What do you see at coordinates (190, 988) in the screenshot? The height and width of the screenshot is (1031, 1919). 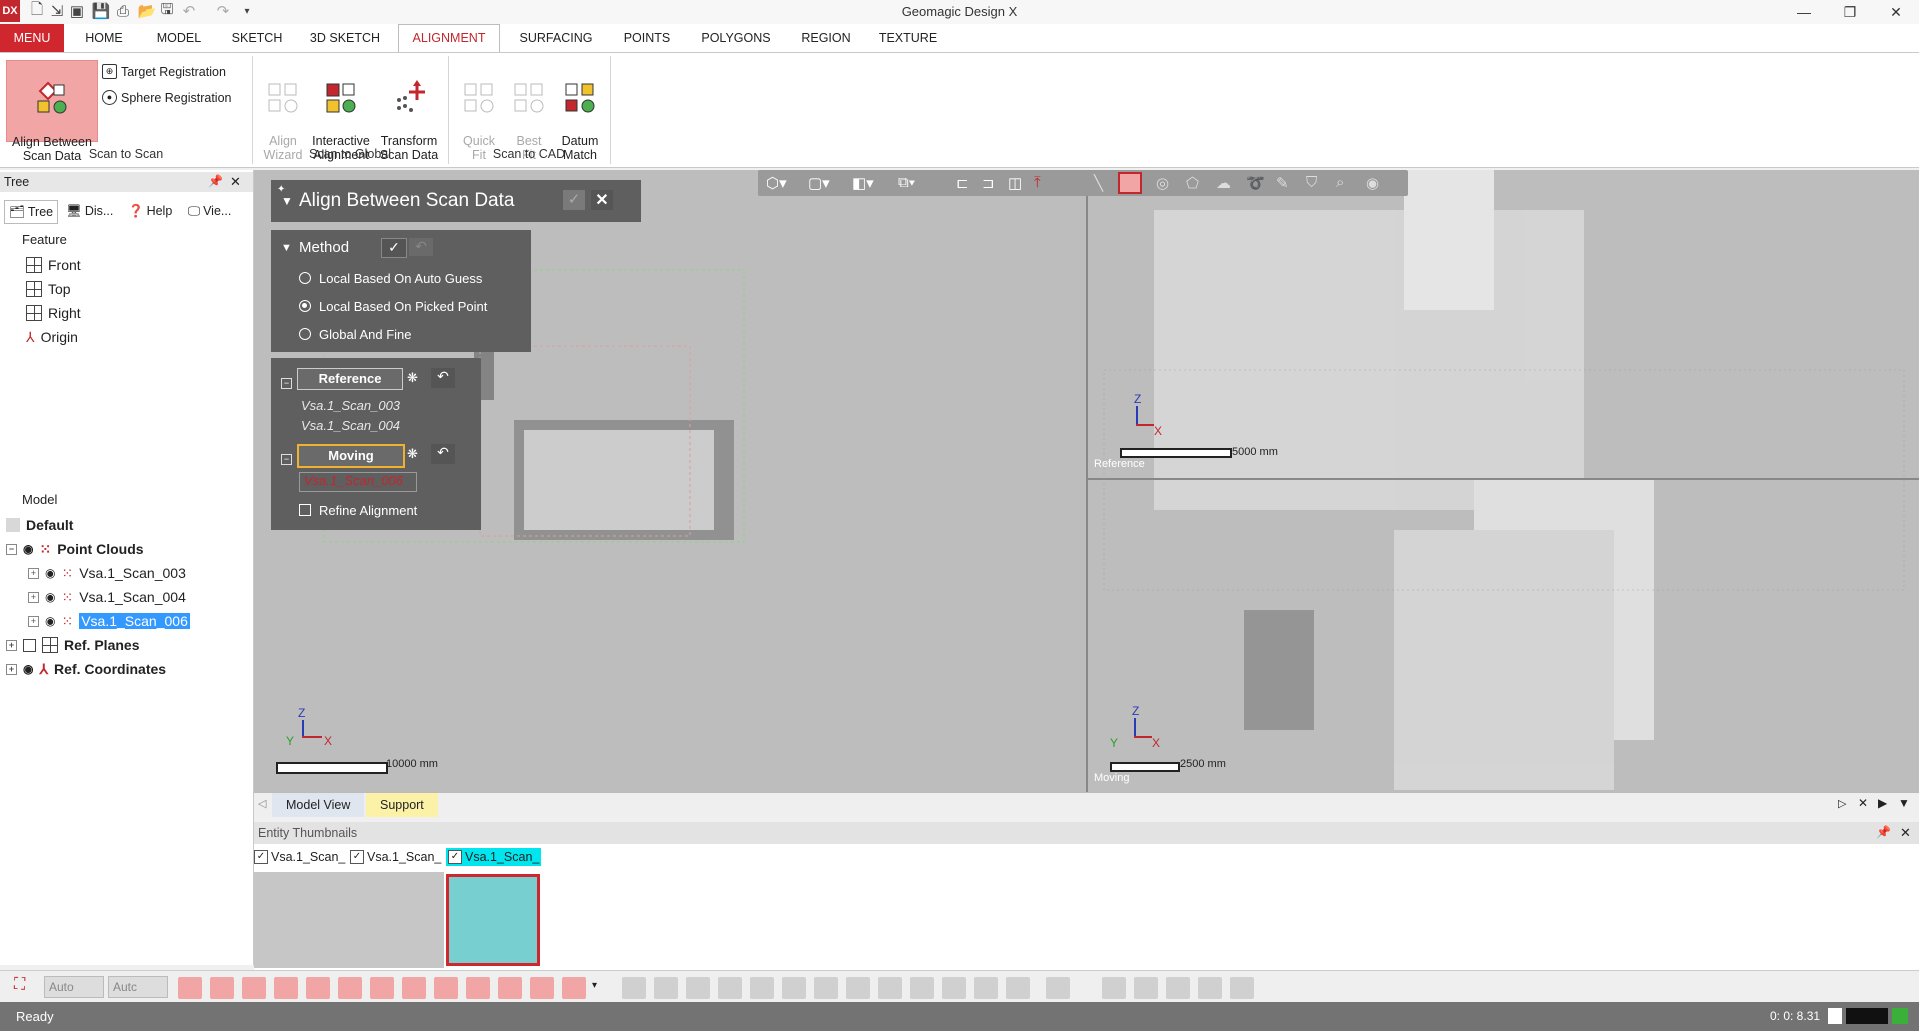 I see `show-all-icon` at bounding box center [190, 988].